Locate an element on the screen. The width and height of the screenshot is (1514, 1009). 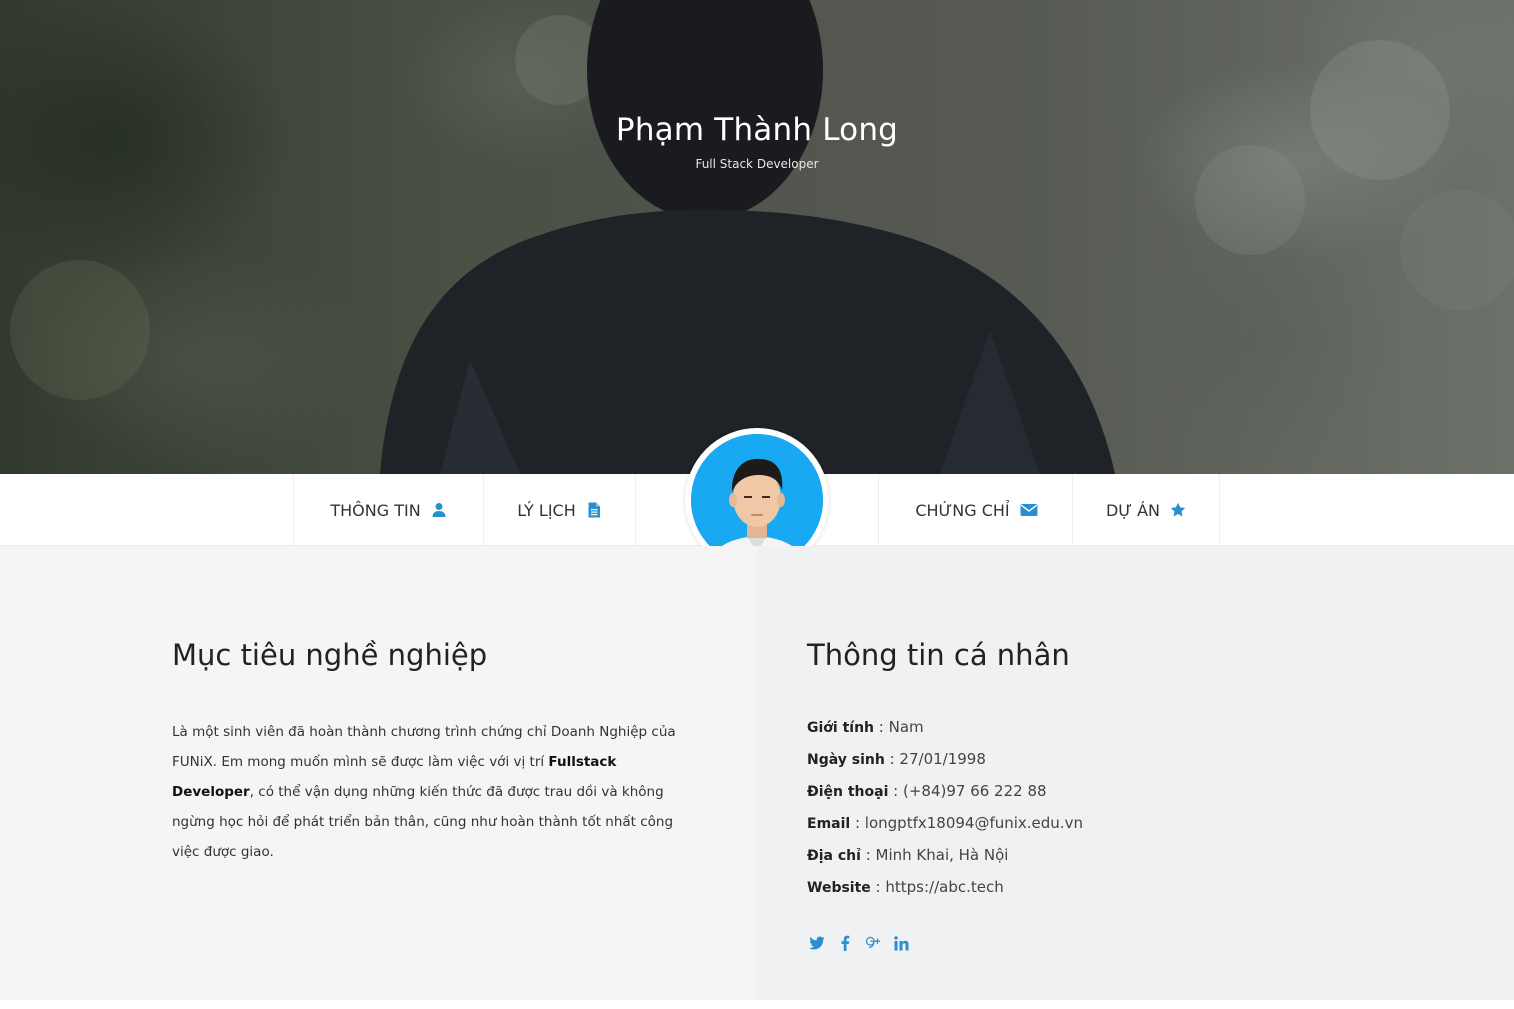
nav-tab-label: THÔNG TIN is located at coordinates (375, 510).